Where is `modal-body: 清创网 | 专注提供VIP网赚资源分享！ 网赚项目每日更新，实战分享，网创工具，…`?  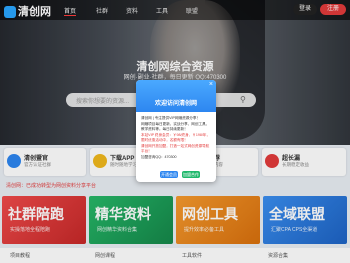
modal-body: 清创网 | 专注提供VIP网赚资源分享！ 网赚项目每日更新，实战分享，网创工具，… is located at coordinates (176, 138).